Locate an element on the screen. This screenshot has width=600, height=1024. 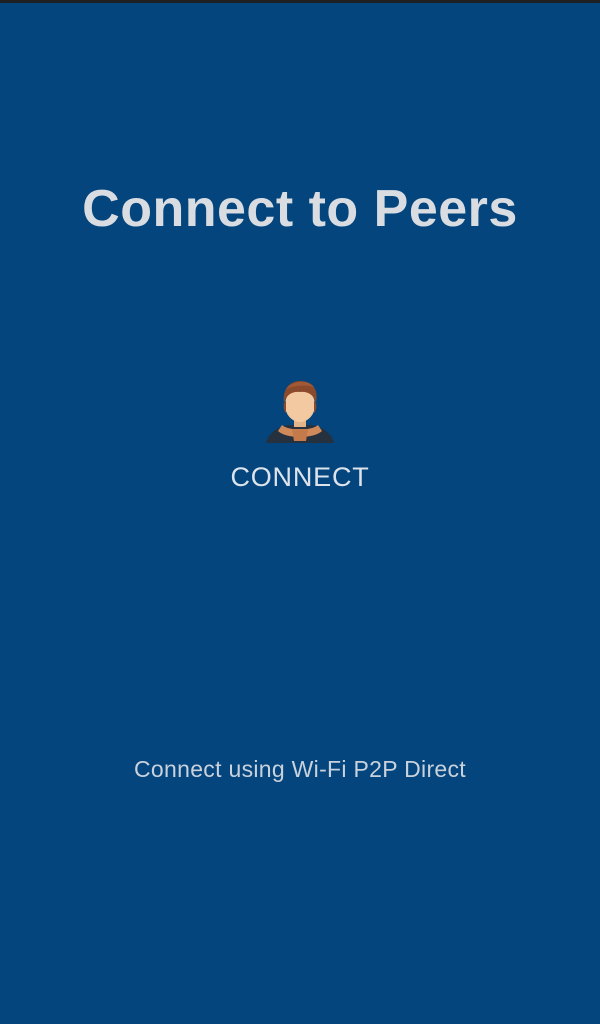
person-avatar-icon is located at coordinates (300, 410).